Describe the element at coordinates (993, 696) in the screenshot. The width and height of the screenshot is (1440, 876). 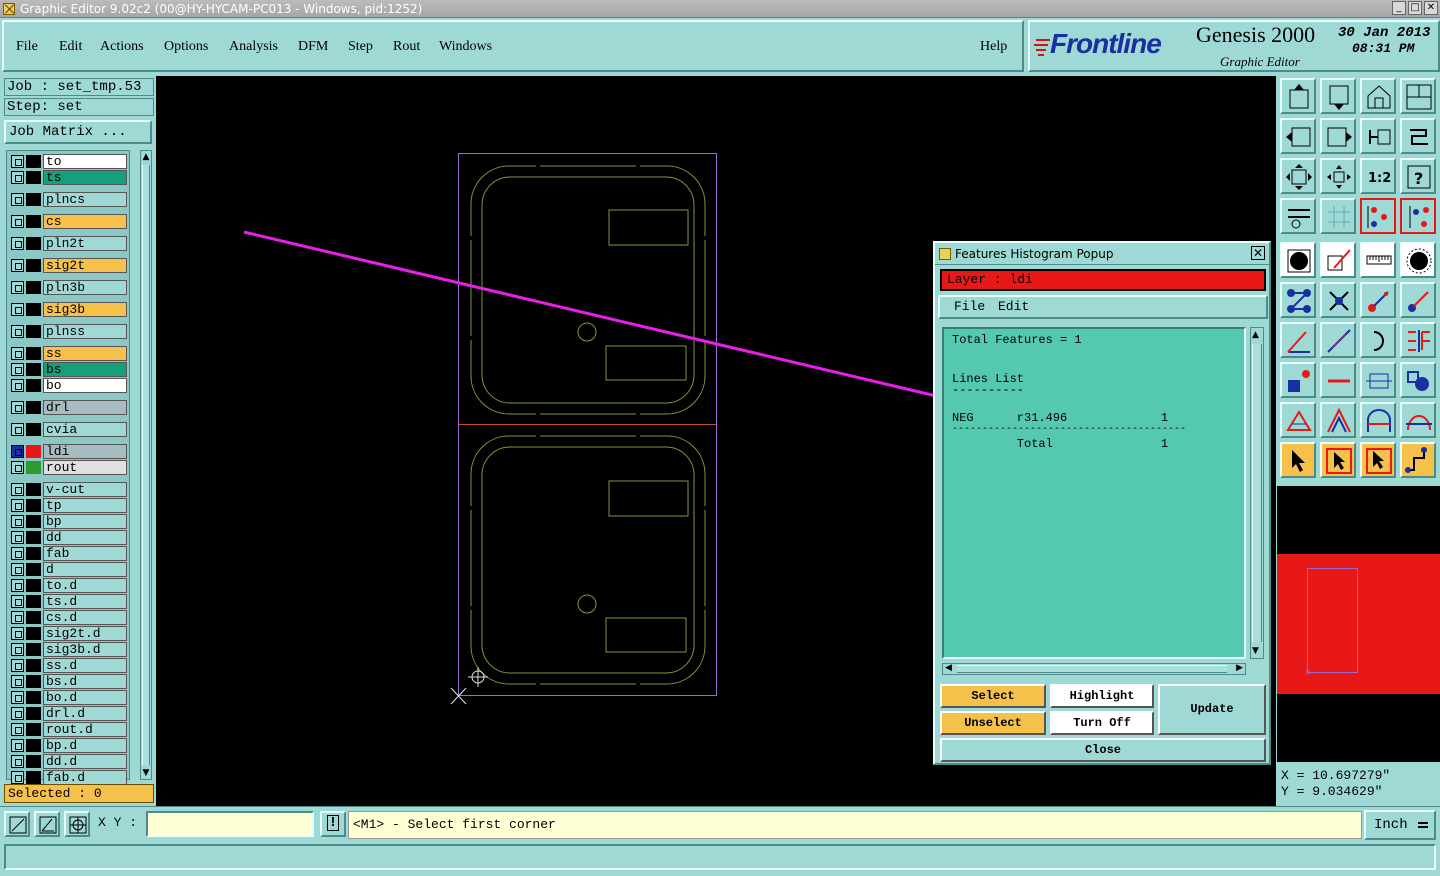
I see `select-button: Select` at that location.